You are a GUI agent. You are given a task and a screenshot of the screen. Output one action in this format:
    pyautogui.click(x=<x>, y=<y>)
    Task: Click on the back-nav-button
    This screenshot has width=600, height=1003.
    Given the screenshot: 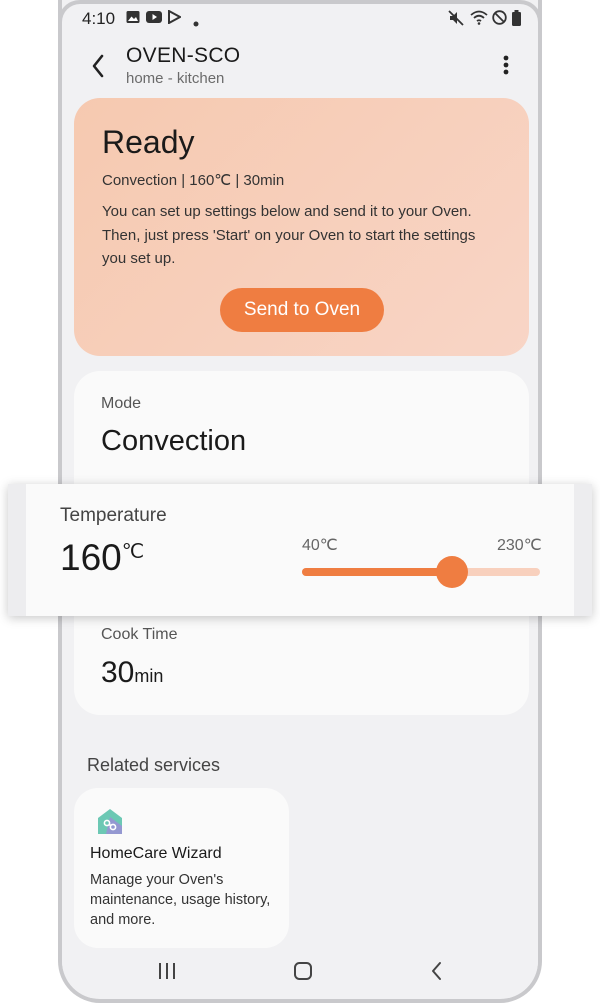 What is the action you would take?
    pyautogui.click(x=437, y=971)
    